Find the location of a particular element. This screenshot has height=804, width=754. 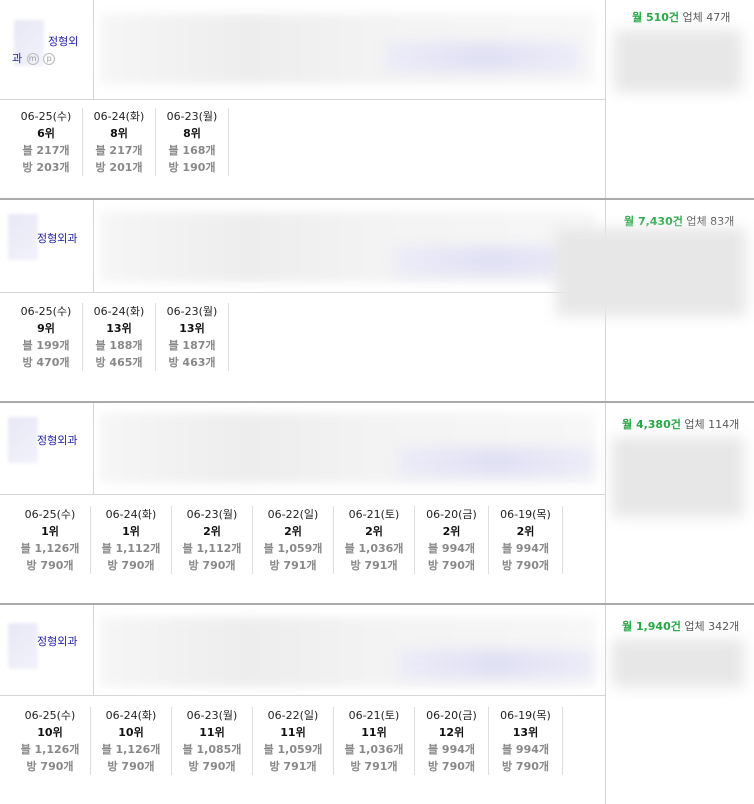

thumbnail-cell: 정형외 과 m p is located at coordinates (47, 49).